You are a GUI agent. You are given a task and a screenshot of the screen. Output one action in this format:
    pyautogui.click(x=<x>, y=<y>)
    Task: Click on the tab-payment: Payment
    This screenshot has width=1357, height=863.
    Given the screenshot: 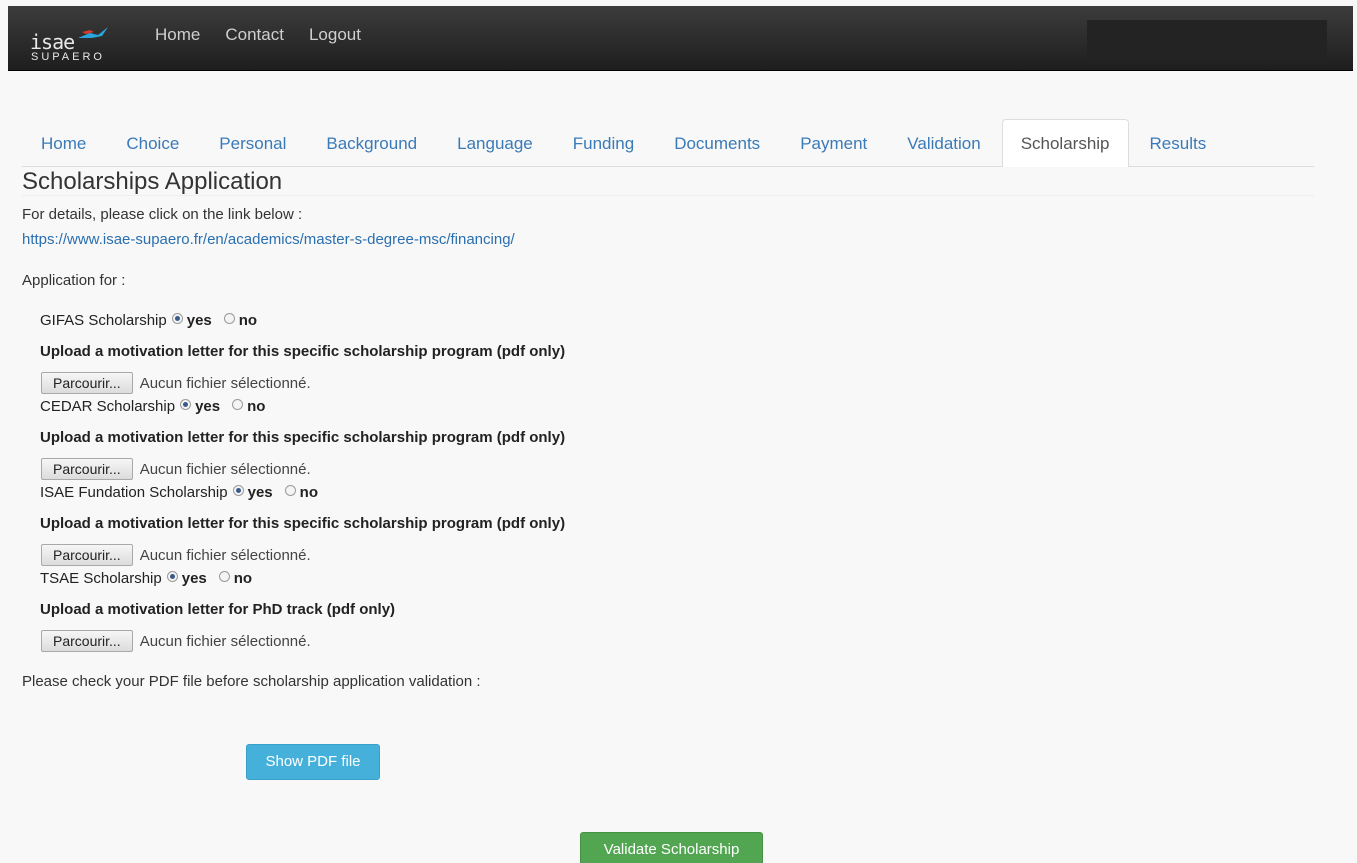 What is the action you would take?
    pyautogui.click(x=833, y=142)
    